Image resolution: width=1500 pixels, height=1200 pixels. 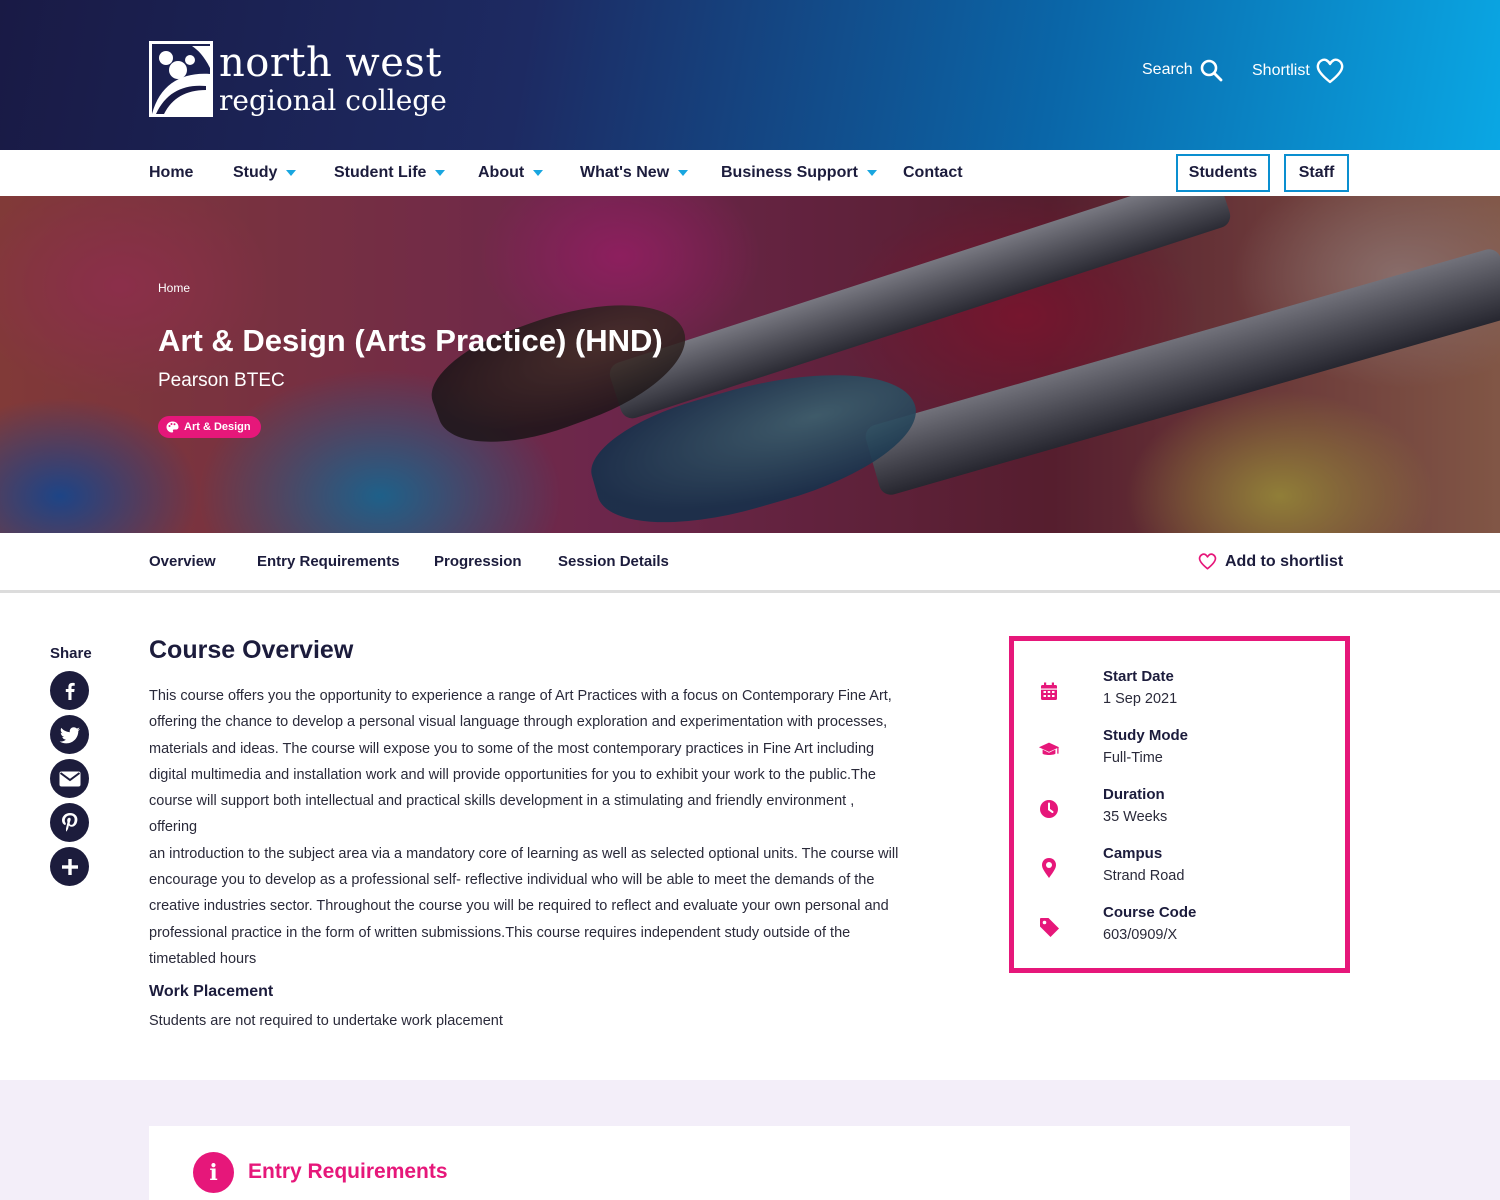 I want to click on share-pinterest-button, so click(x=69, y=822).